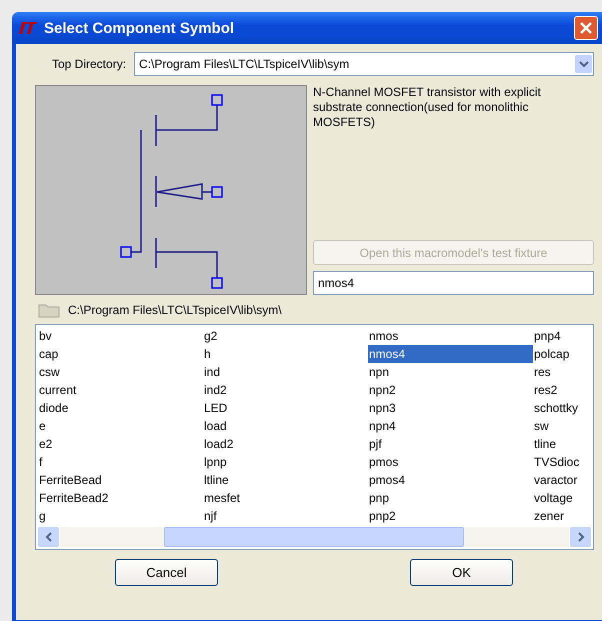 The image size is (602, 621). What do you see at coordinates (285, 426) in the screenshot?
I see `list-item: load` at bounding box center [285, 426].